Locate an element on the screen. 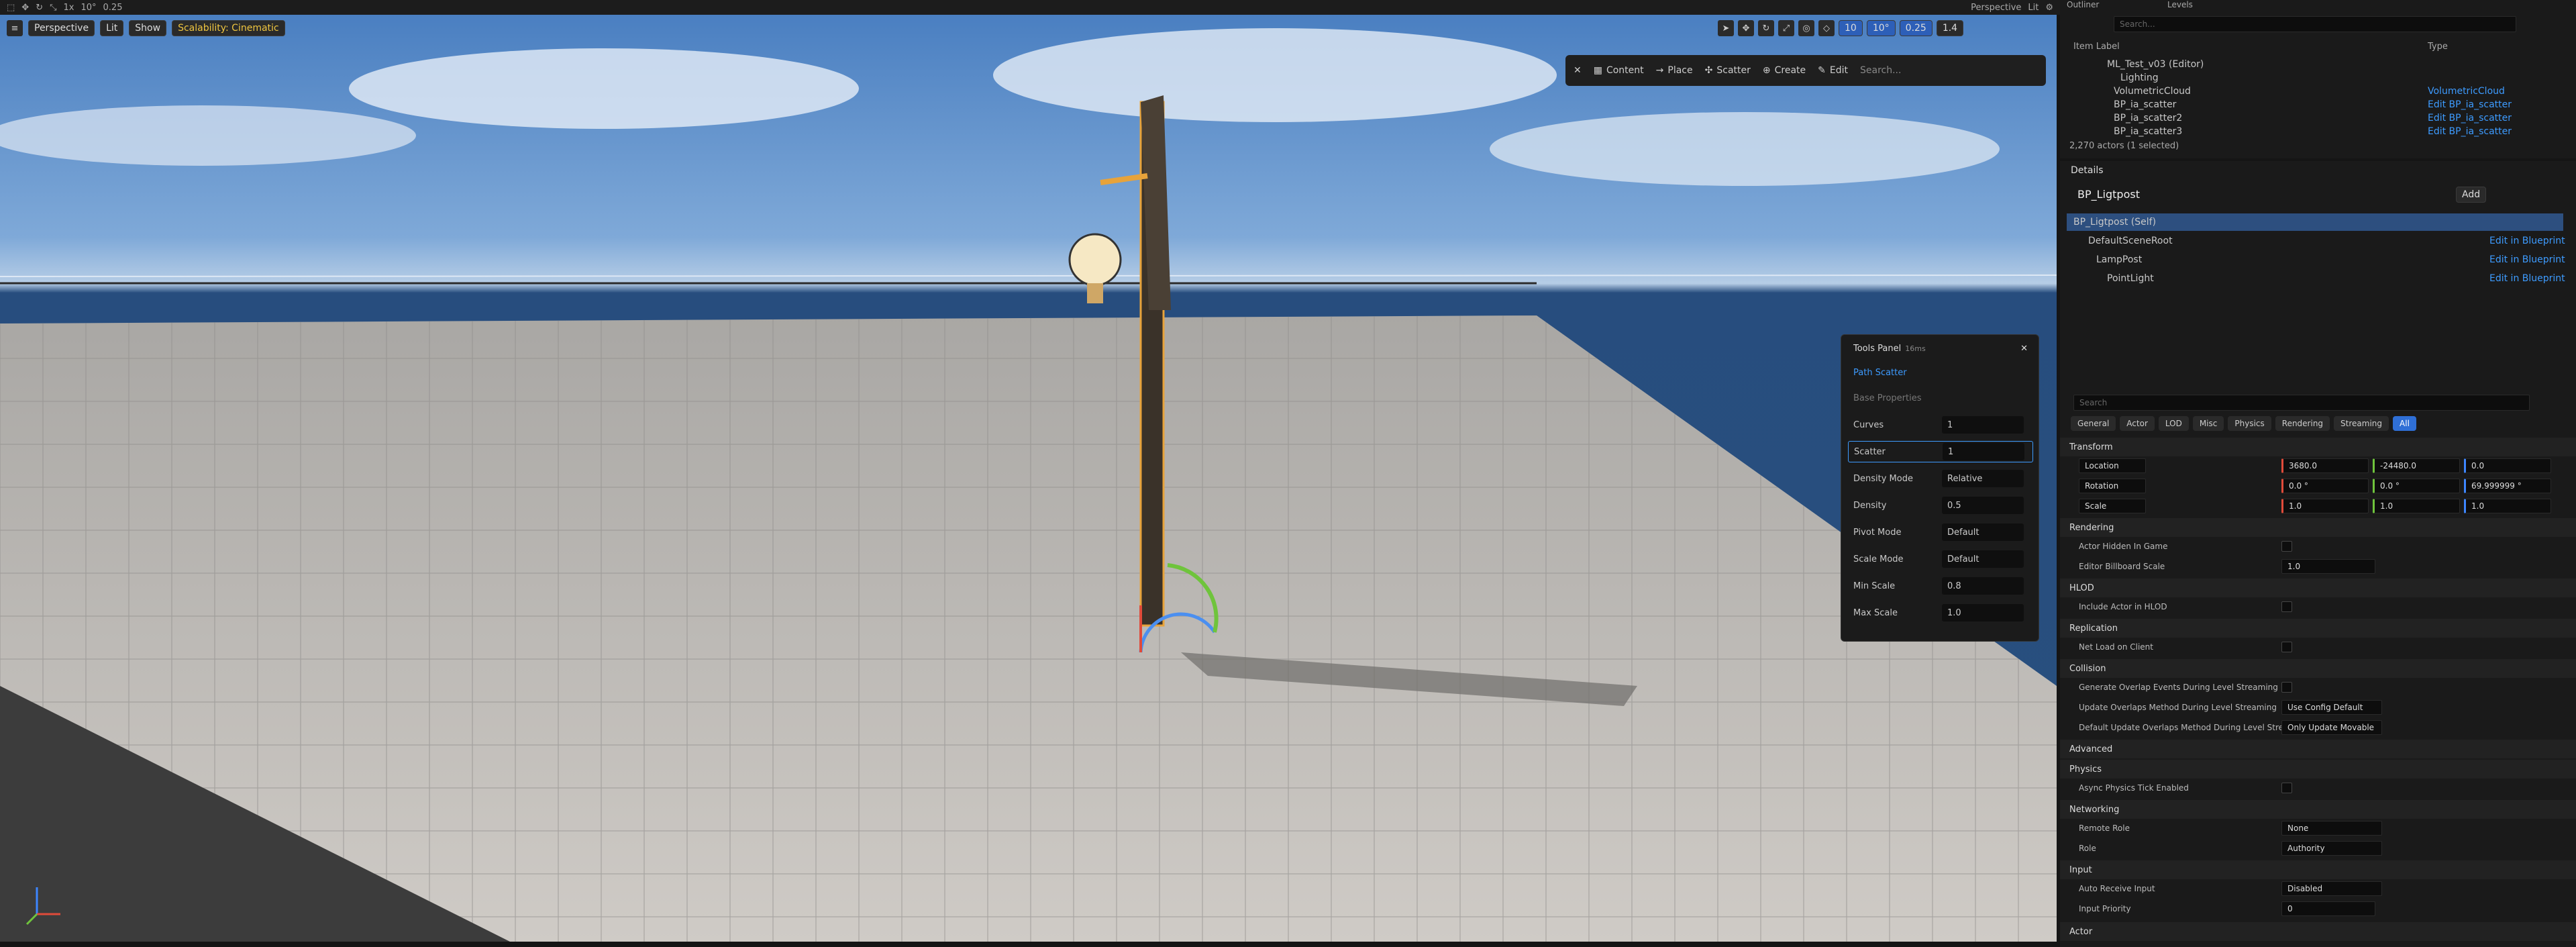 This screenshot has width=2576, height=947. add-component-button: Add is located at coordinates (2471, 195).